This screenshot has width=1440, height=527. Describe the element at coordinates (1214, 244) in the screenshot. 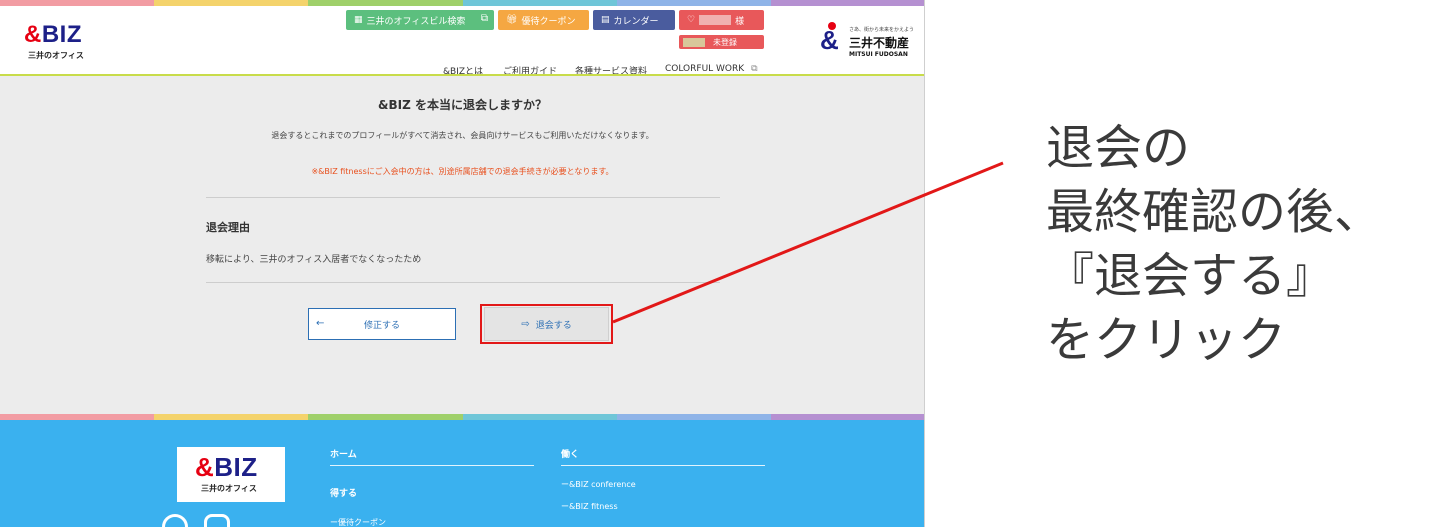

I see `annotation-text: 退会の 最終確認の後、 『退会する』 をクリック` at that location.